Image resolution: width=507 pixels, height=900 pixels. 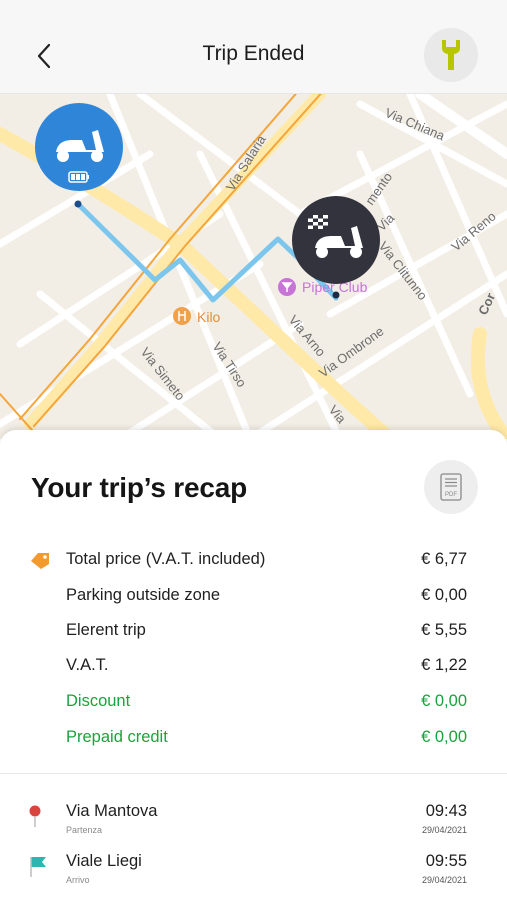 I want to click on price-label: V.A.T., so click(x=87, y=665).